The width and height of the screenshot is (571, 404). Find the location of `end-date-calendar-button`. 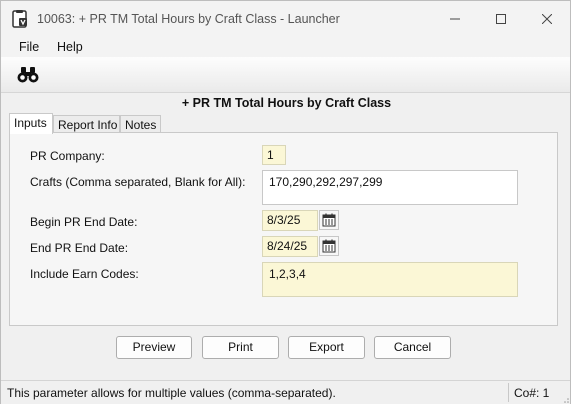

end-date-calendar-button is located at coordinates (329, 246).